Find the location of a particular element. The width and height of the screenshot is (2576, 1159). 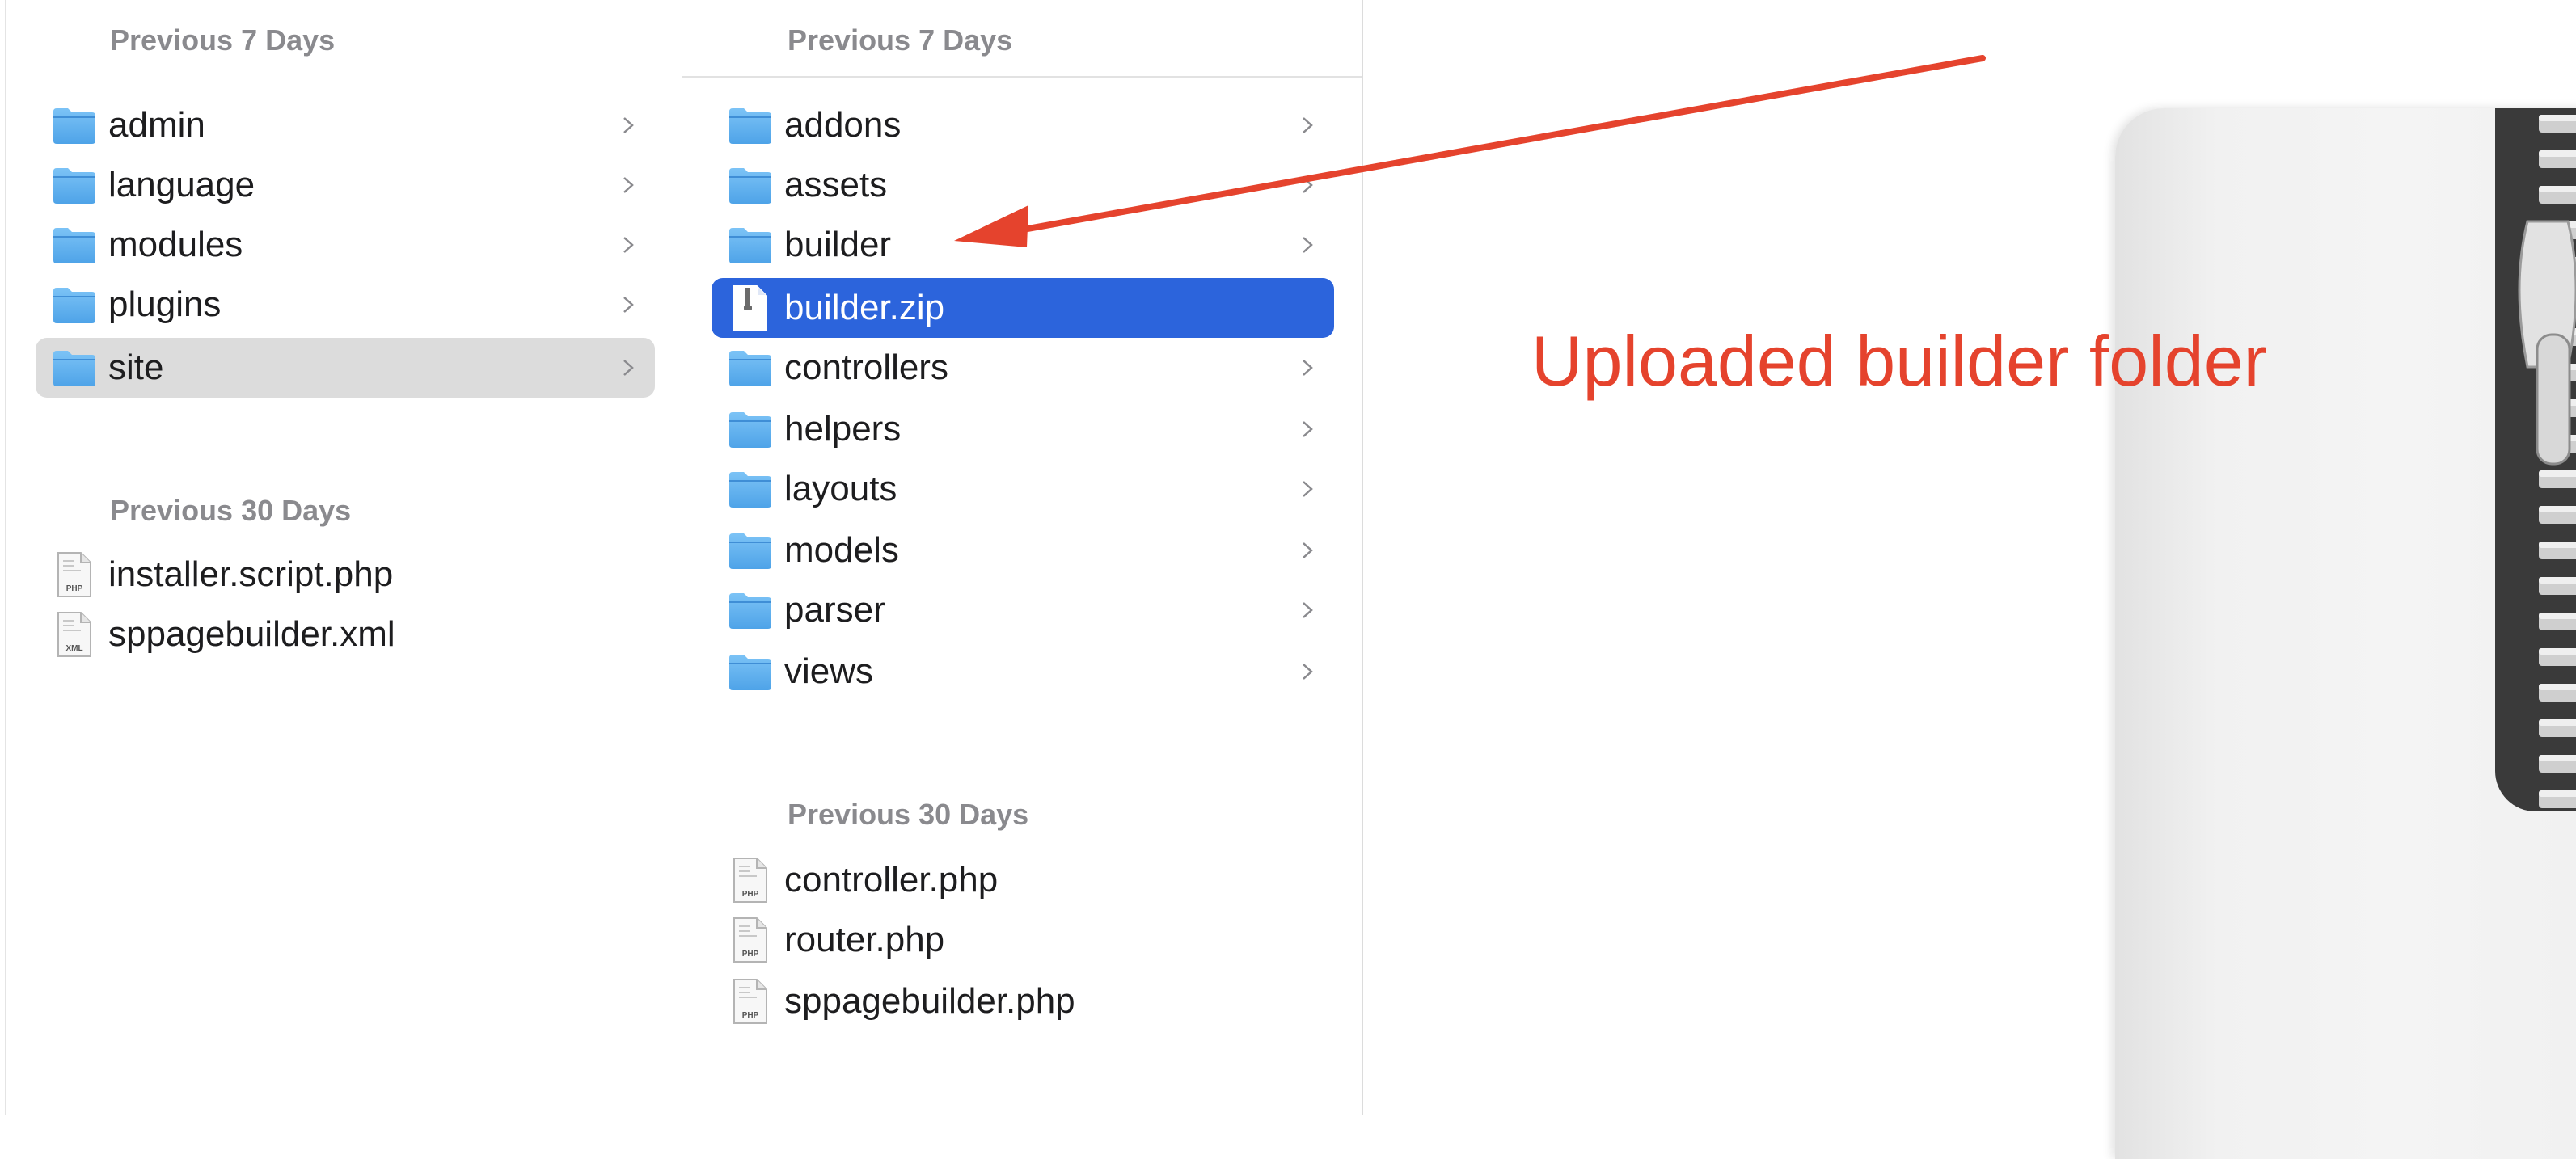

file-label: installer.script.php is located at coordinates (251, 574).